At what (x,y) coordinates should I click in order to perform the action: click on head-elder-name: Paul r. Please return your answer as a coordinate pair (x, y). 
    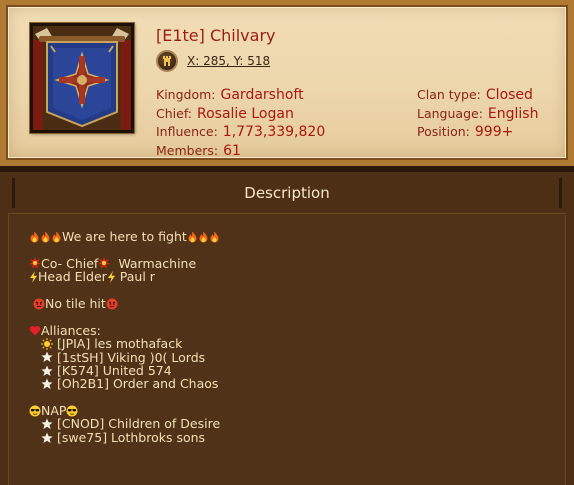
    Looking at the image, I should click on (137, 277).